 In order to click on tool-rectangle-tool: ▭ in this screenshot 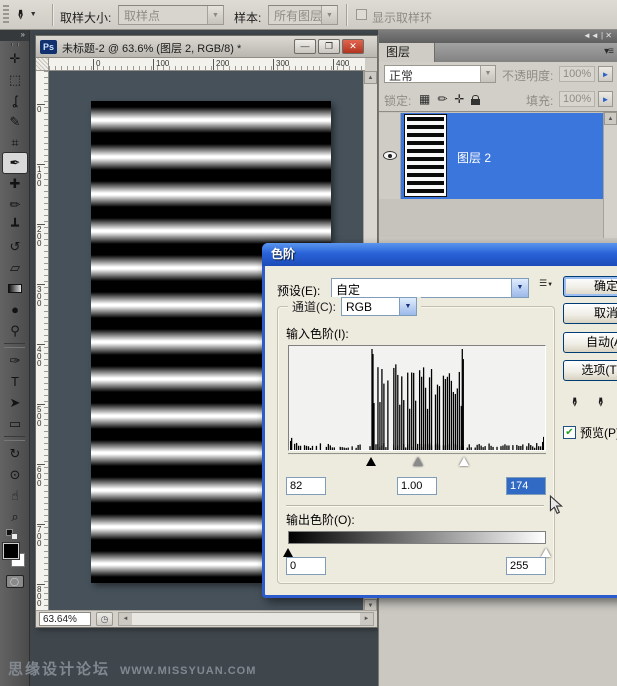, I will do `click(15, 423)`.